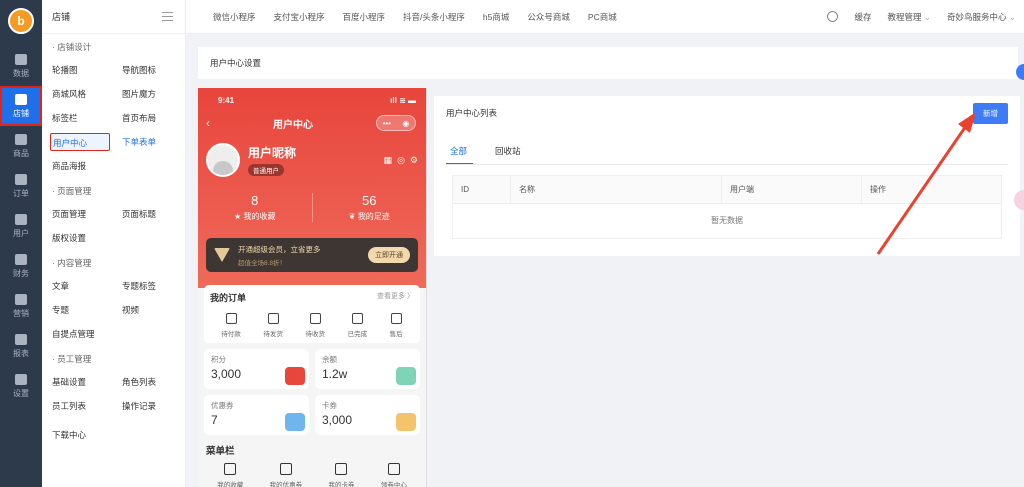 The height and width of the screenshot is (487, 1024). I want to click on collapse-menu-icon, so click(167, 16).